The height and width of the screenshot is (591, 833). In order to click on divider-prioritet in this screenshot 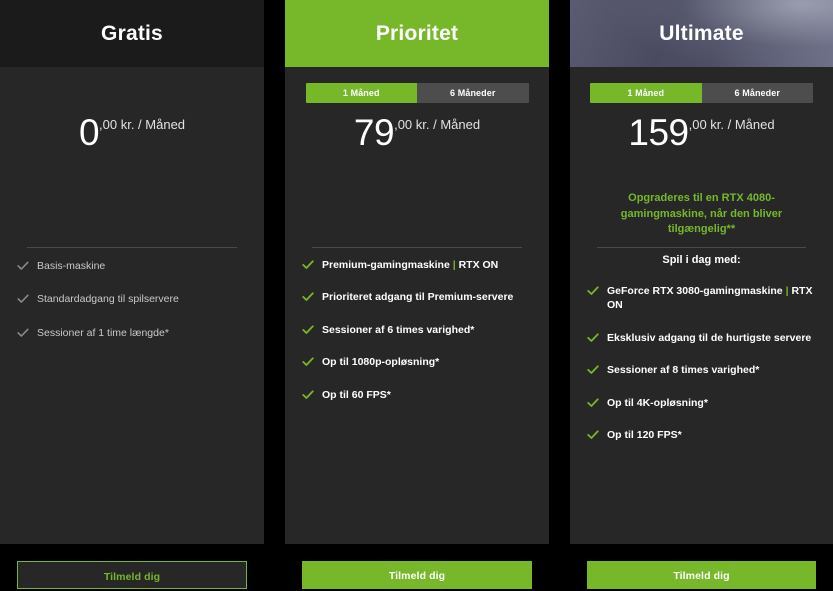, I will do `click(417, 247)`.